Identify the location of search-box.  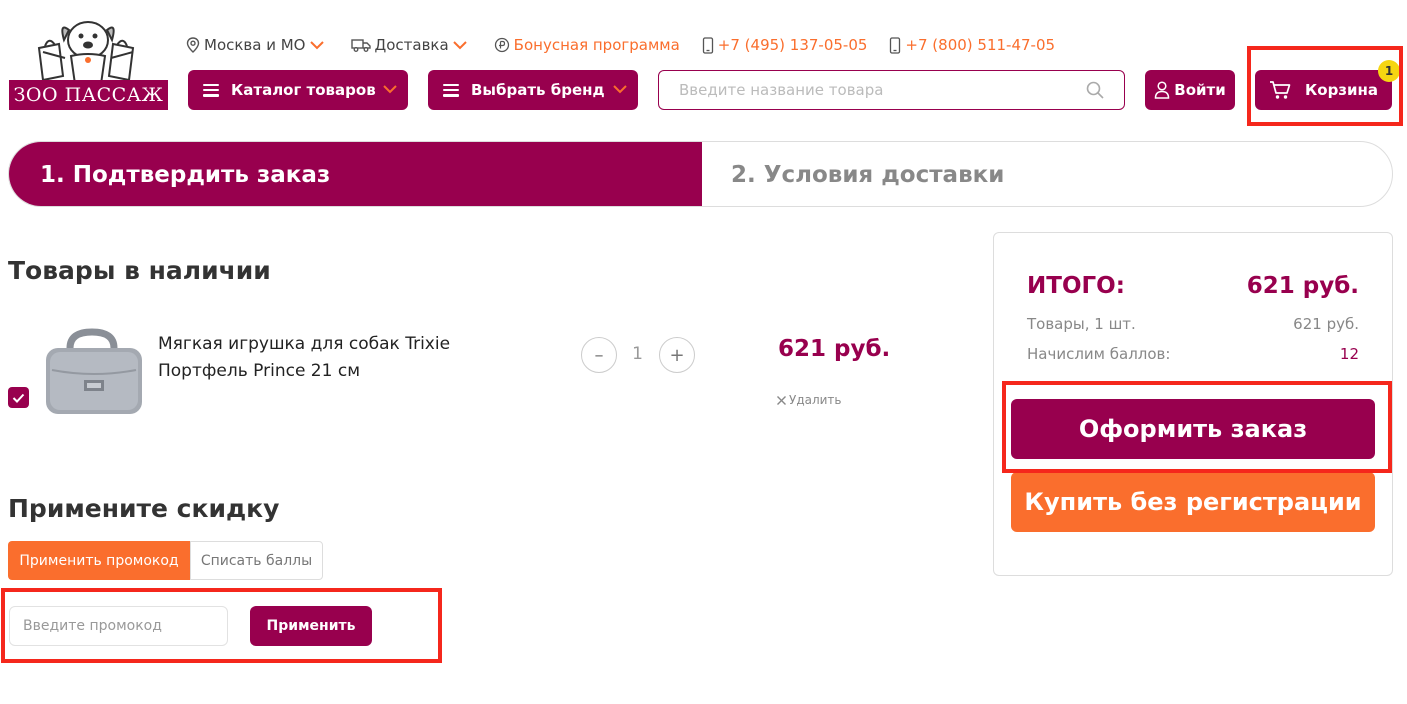
(891, 90).